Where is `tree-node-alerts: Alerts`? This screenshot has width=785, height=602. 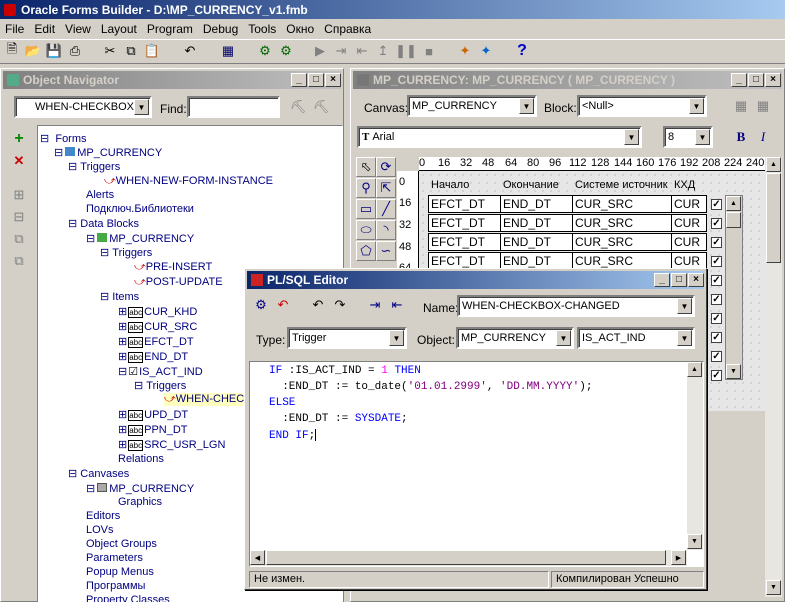 tree-node-alerts: Alerts is located at coordinates (100, 195).